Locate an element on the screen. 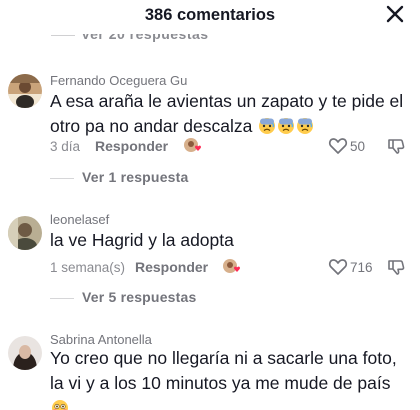 This screenshot has width=420, height=410. comment-time: 3 día is located at coordinates (65, 146).